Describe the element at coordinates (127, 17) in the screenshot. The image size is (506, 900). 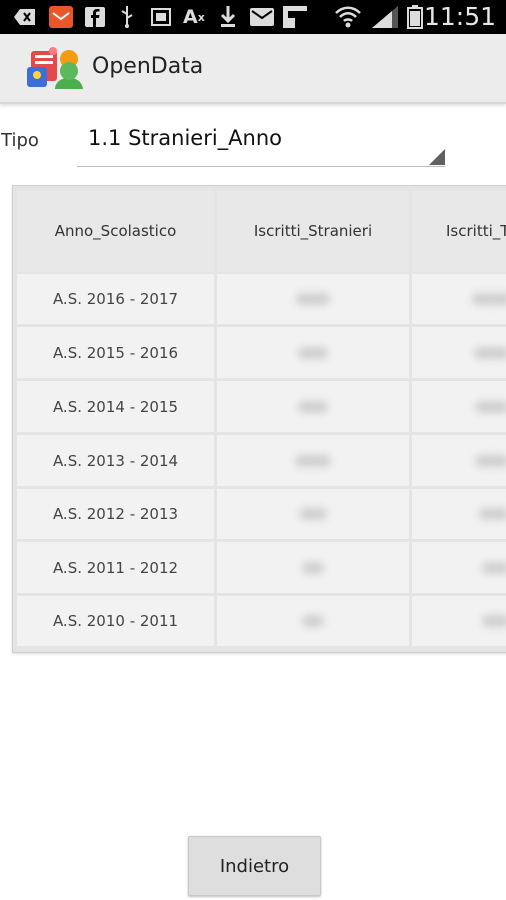
I see `usb-icon` at that location.